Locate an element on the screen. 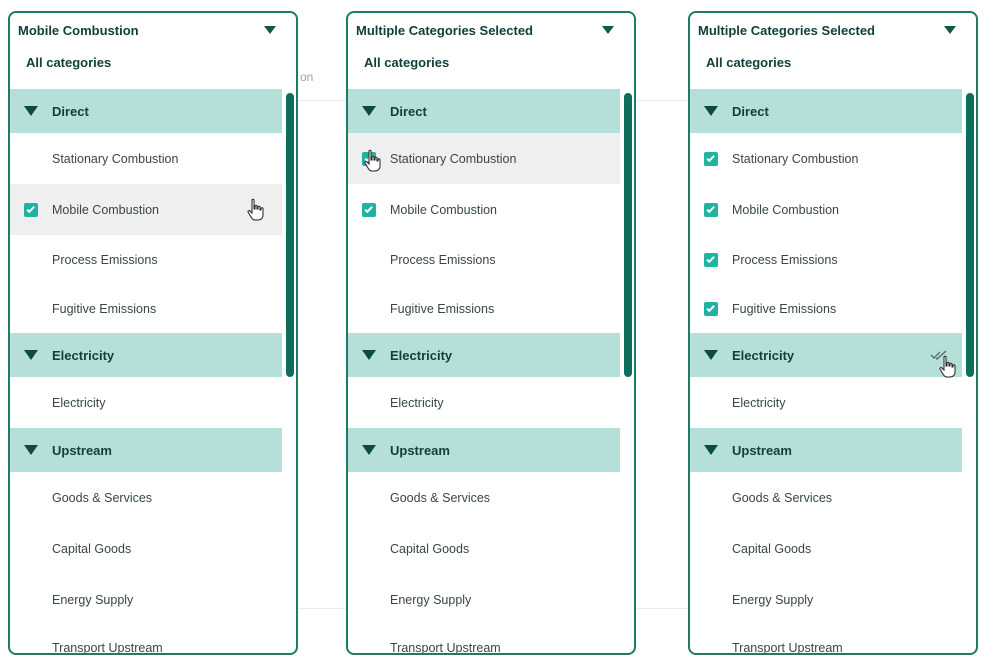 This screenshot has height=662, width=992. option-label: Goods & Services is located at coordinates (102, 497).